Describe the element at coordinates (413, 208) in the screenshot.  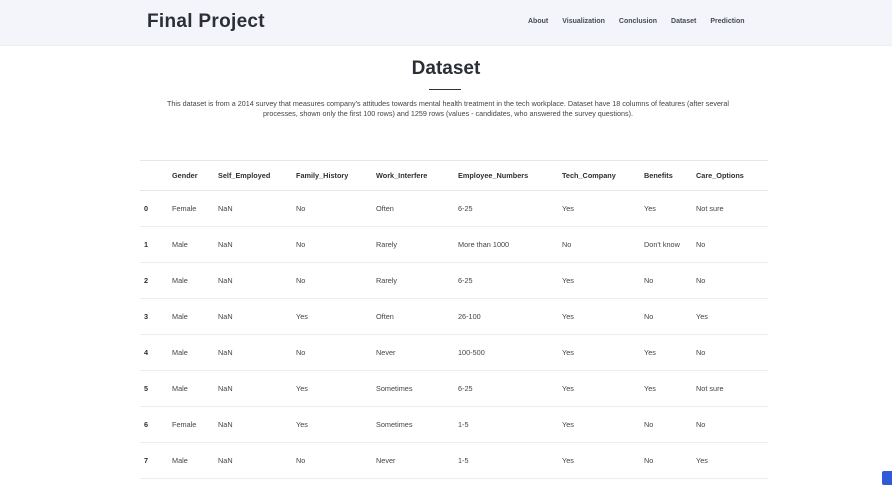
I see `cell-work-interfere: Often` at that location.